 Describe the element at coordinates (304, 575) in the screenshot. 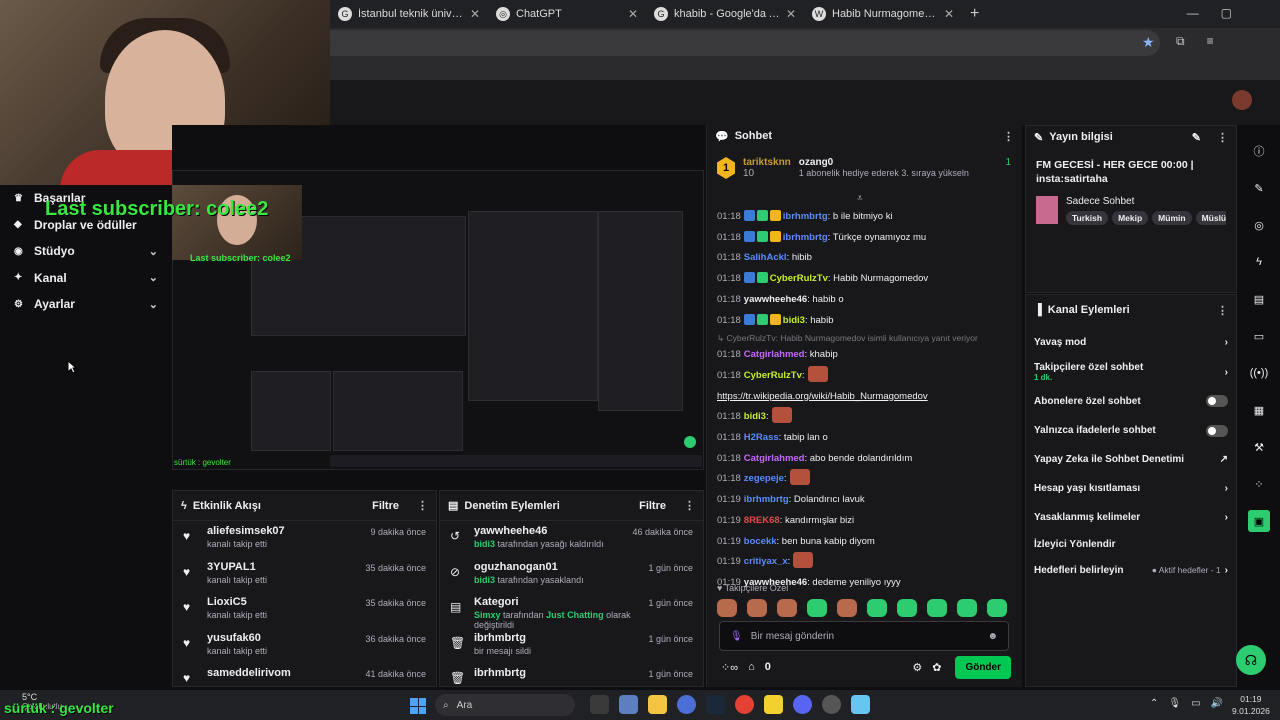

I see `list-item: ♥ 3YUPAL1 kanalı takip etti 35 dakika önce` at that location.